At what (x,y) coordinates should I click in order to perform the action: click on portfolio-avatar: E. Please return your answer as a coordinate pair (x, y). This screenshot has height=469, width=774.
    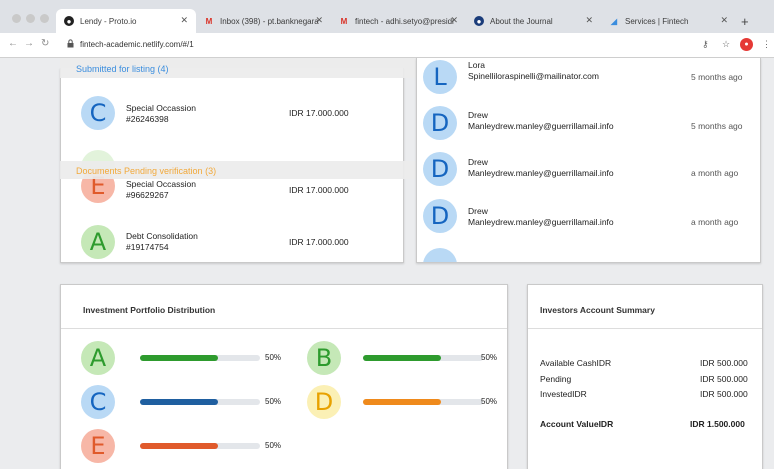
    Looking at the image, I should click on (98, 446).